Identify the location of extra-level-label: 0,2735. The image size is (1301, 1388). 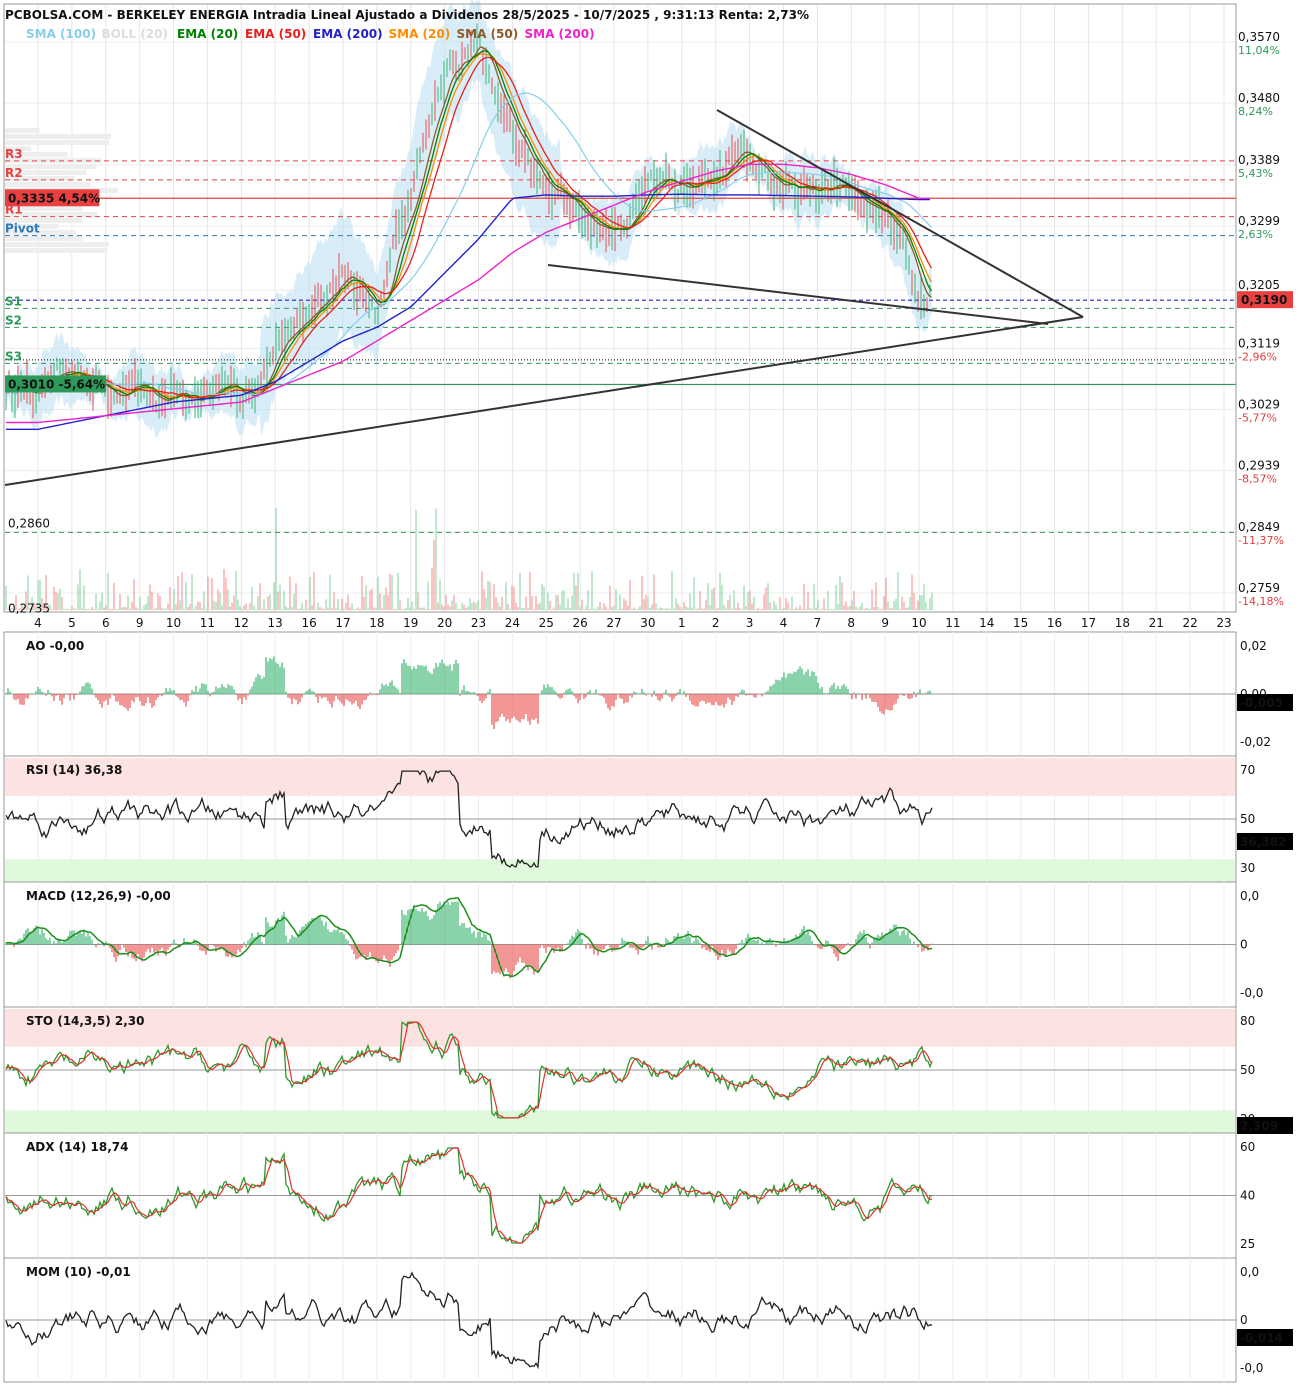
(29, 608).